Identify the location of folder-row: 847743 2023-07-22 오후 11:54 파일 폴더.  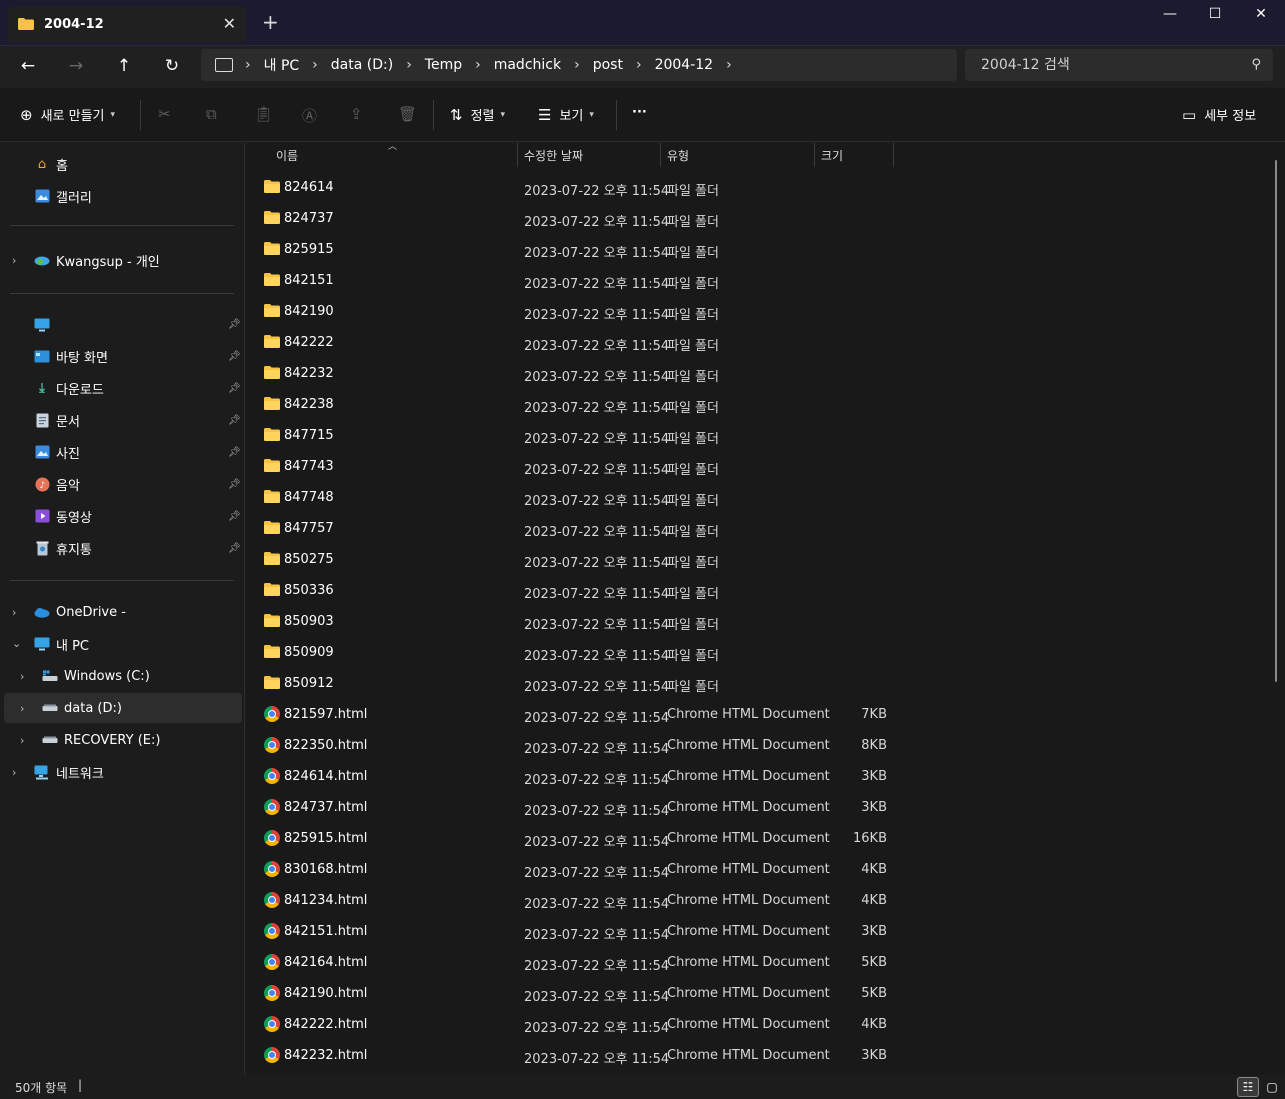
(746, 466).